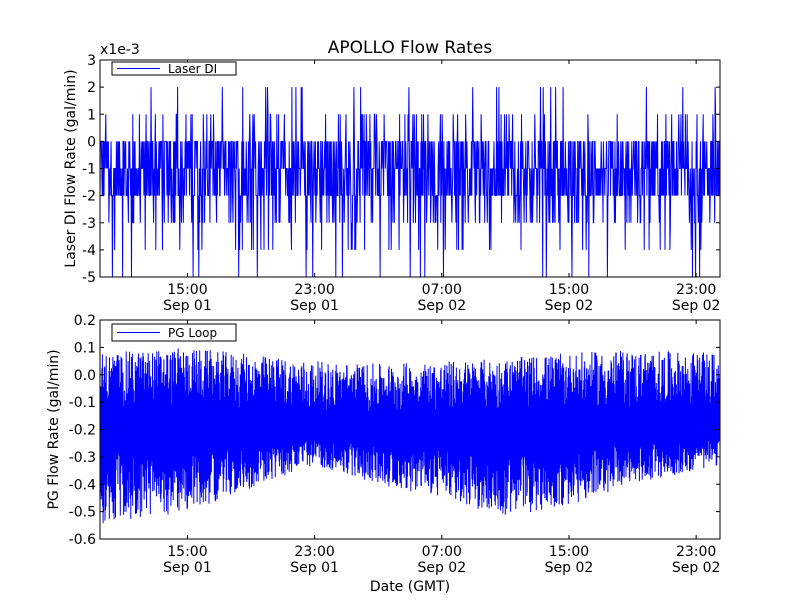  Describe the element at coordinates (192, 69) in the screenshot. I see `legend-label-laser-di: Laser DI` at that location.